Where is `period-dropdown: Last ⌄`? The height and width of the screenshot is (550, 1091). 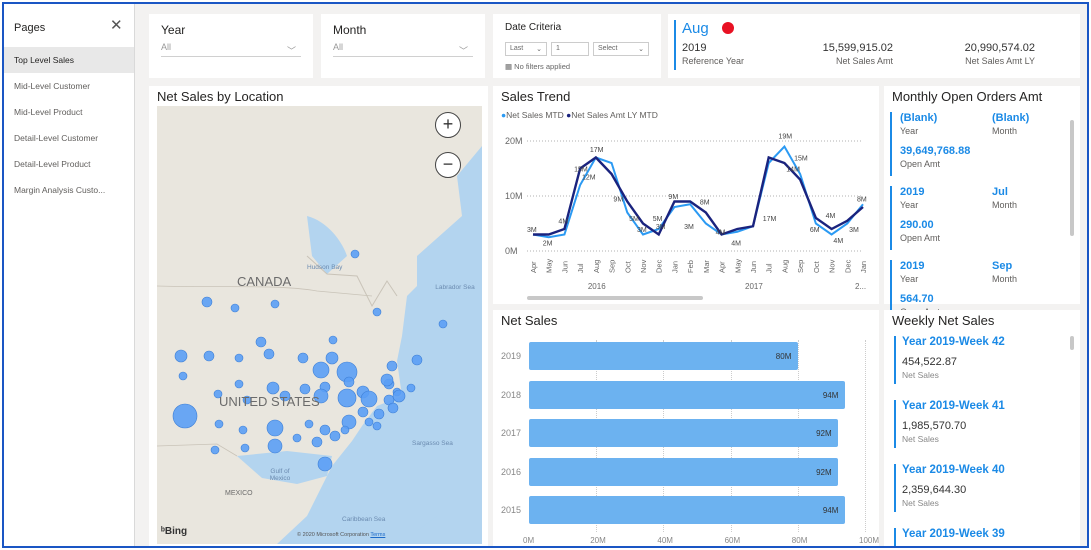 period-dropdown: Last ⌄ is located at coordinates (526, 49).